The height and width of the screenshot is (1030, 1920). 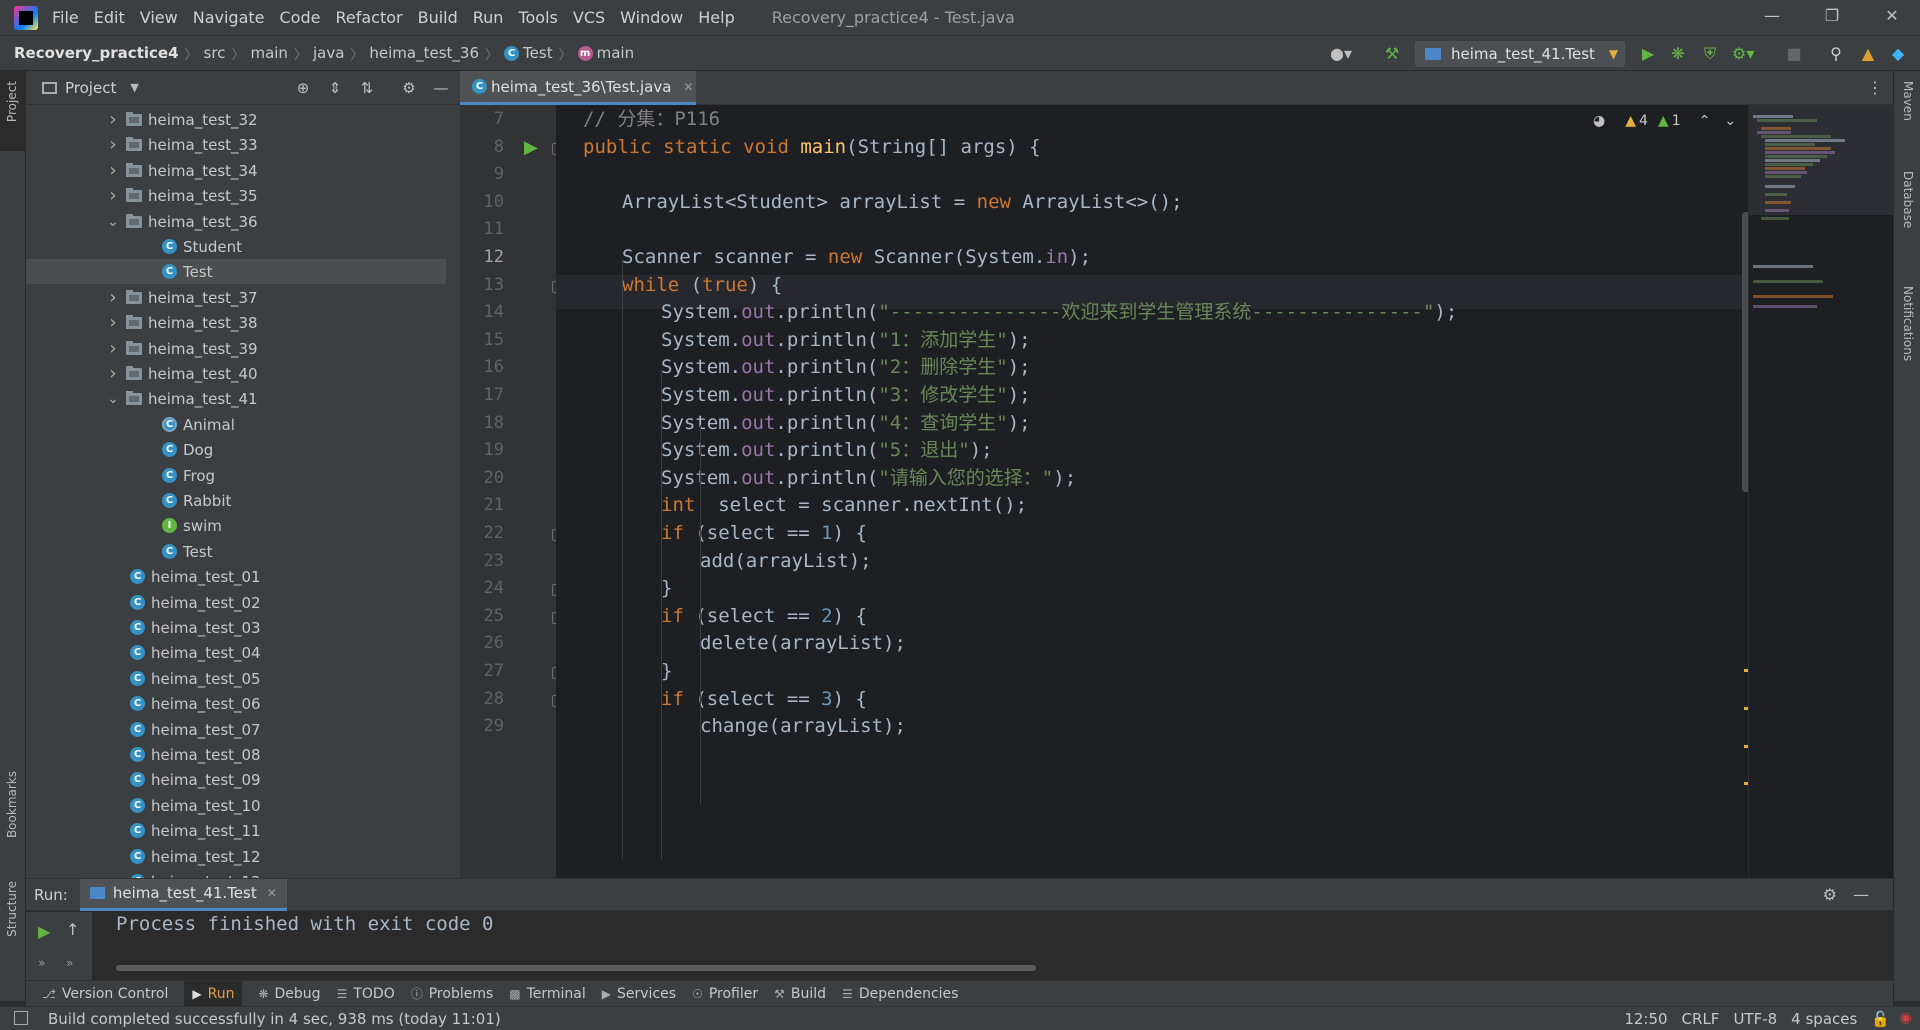 I want to click on tree-item: Cheima_test_02, so click(x=236, y=602).